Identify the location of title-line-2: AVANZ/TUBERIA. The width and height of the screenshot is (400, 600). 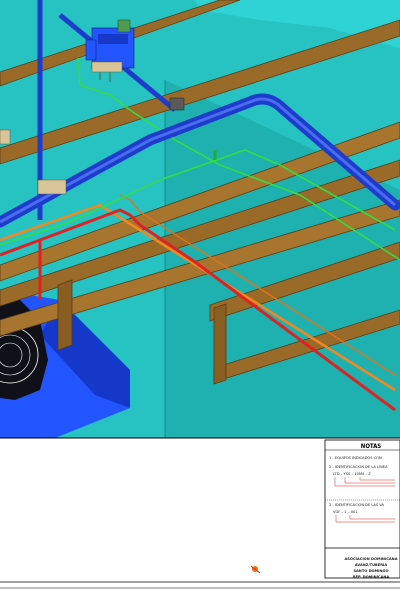
(371, 565).